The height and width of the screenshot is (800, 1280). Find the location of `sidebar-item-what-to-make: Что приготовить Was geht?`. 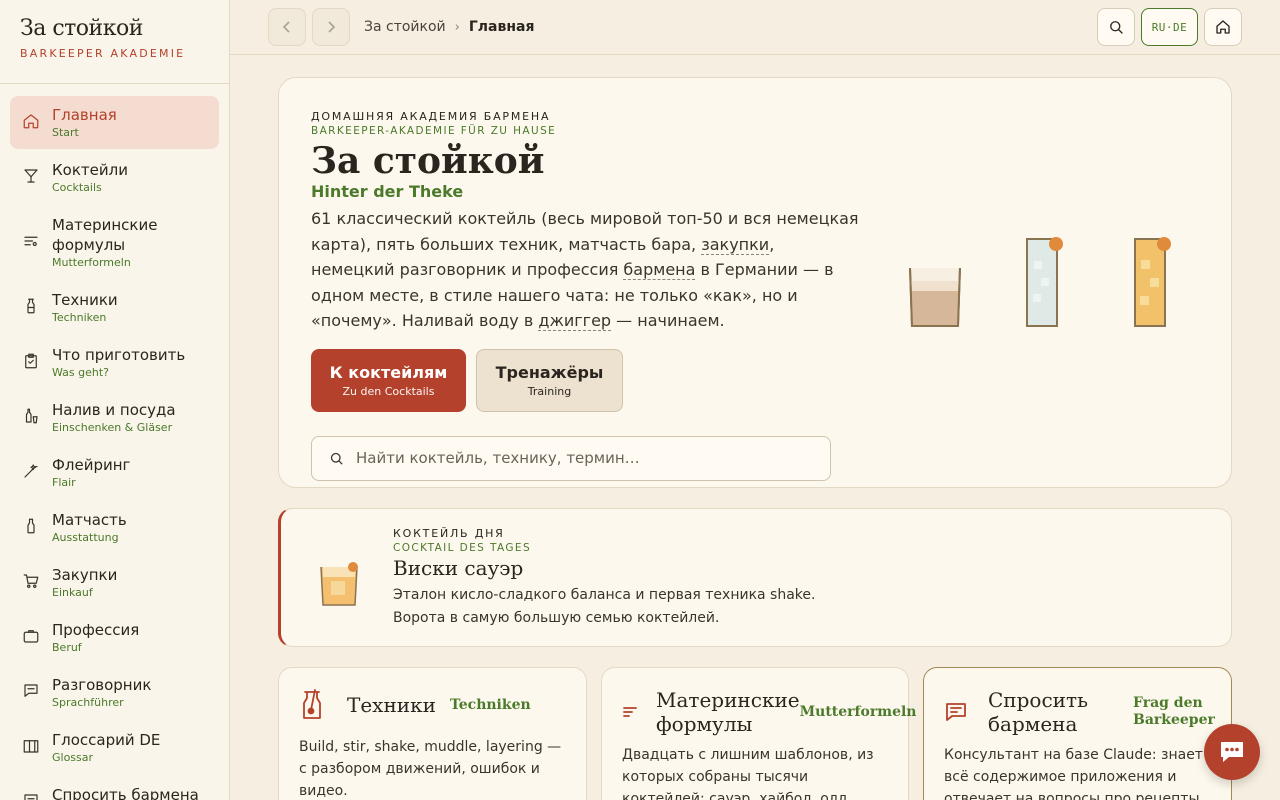

sidebar-item-what-to-make: Что приготовить Was geht? is located at coordinates (114, 362).